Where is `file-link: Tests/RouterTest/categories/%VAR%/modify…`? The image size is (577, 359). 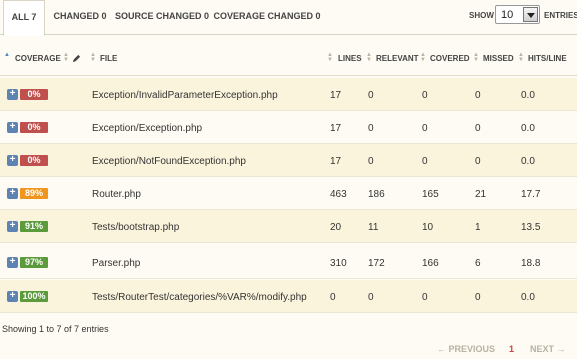 file-link: Tests/RouterTest/categories/%VAR%/modify… is located at coordinates (199, 297).